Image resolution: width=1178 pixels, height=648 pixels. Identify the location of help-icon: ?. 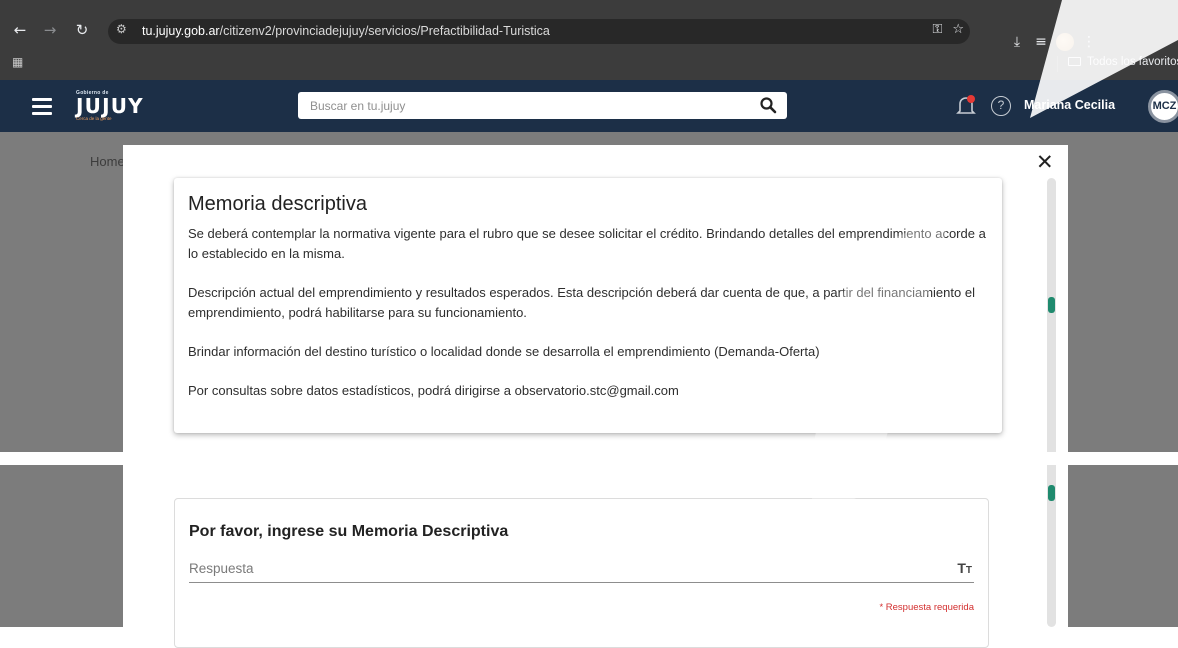
(1001, 106).